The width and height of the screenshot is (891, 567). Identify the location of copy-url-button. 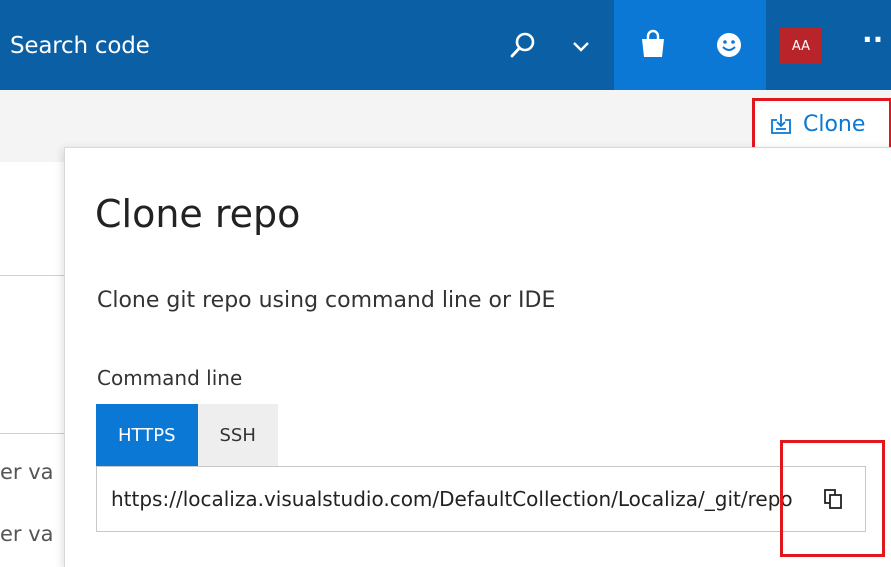
(832, 498).